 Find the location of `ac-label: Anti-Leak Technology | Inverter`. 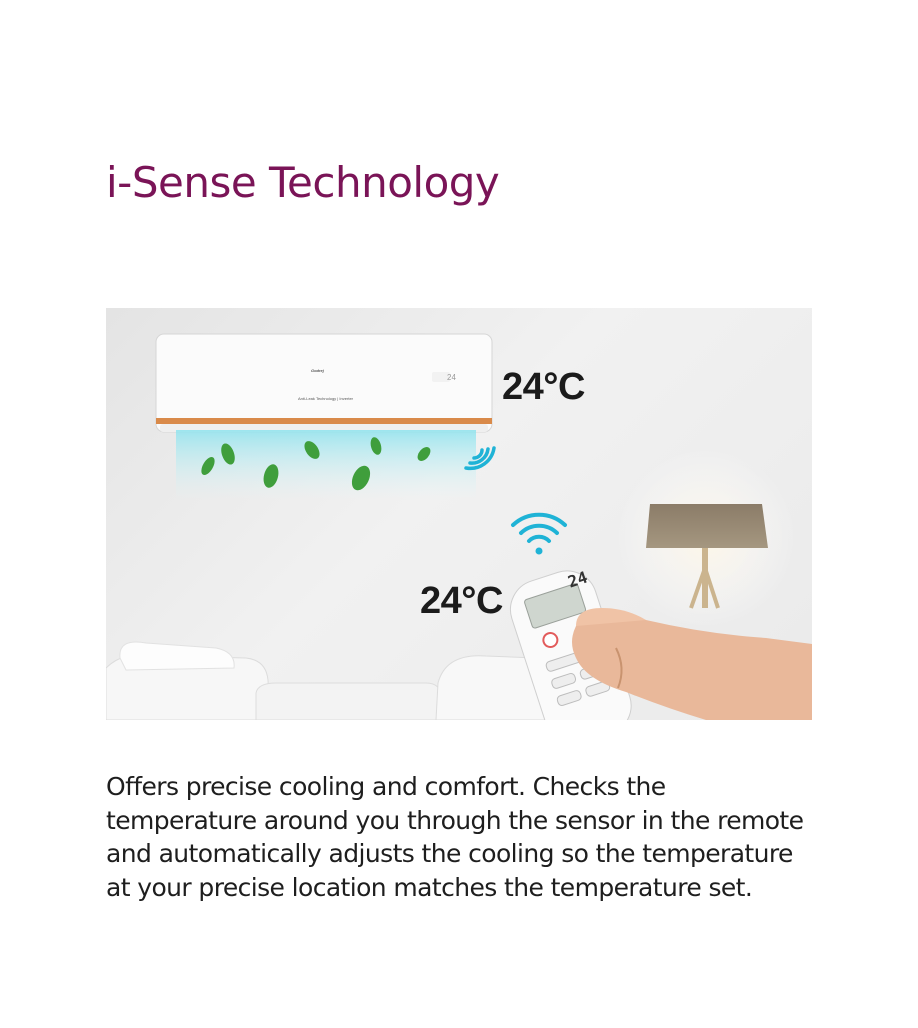

ac-label: Anti-Leak Technology | Inverter is located at coordinates (325, 398).